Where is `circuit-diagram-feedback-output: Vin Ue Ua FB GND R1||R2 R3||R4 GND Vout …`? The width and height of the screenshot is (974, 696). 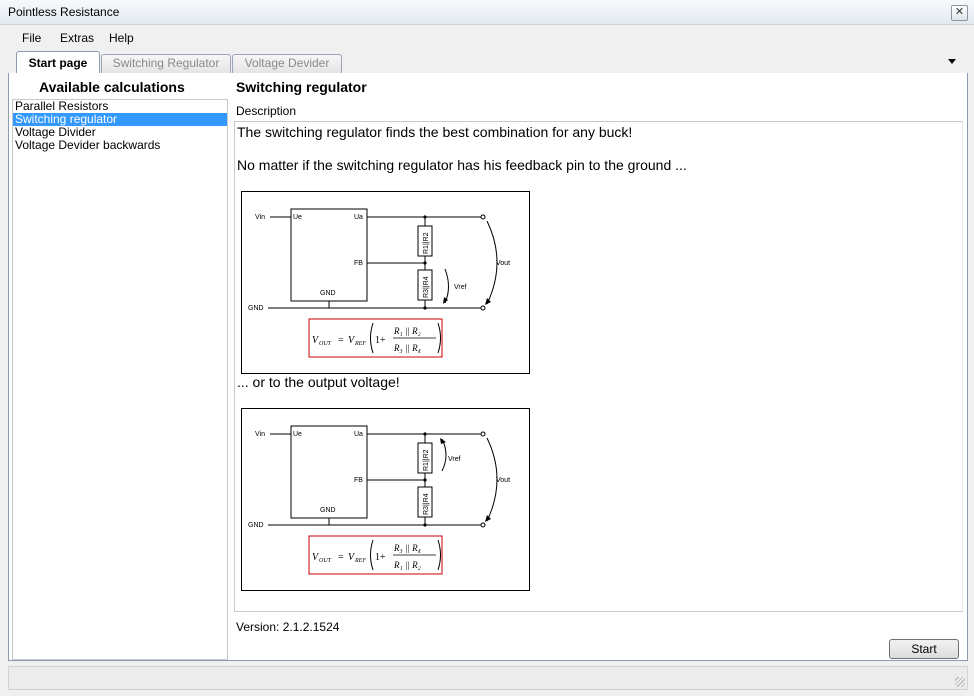
circuit-diagram-feedback-output: Vin Ue Ua FB GND R1||R2 R3||R4 GND Vout … is located at coordinates (385, 499).